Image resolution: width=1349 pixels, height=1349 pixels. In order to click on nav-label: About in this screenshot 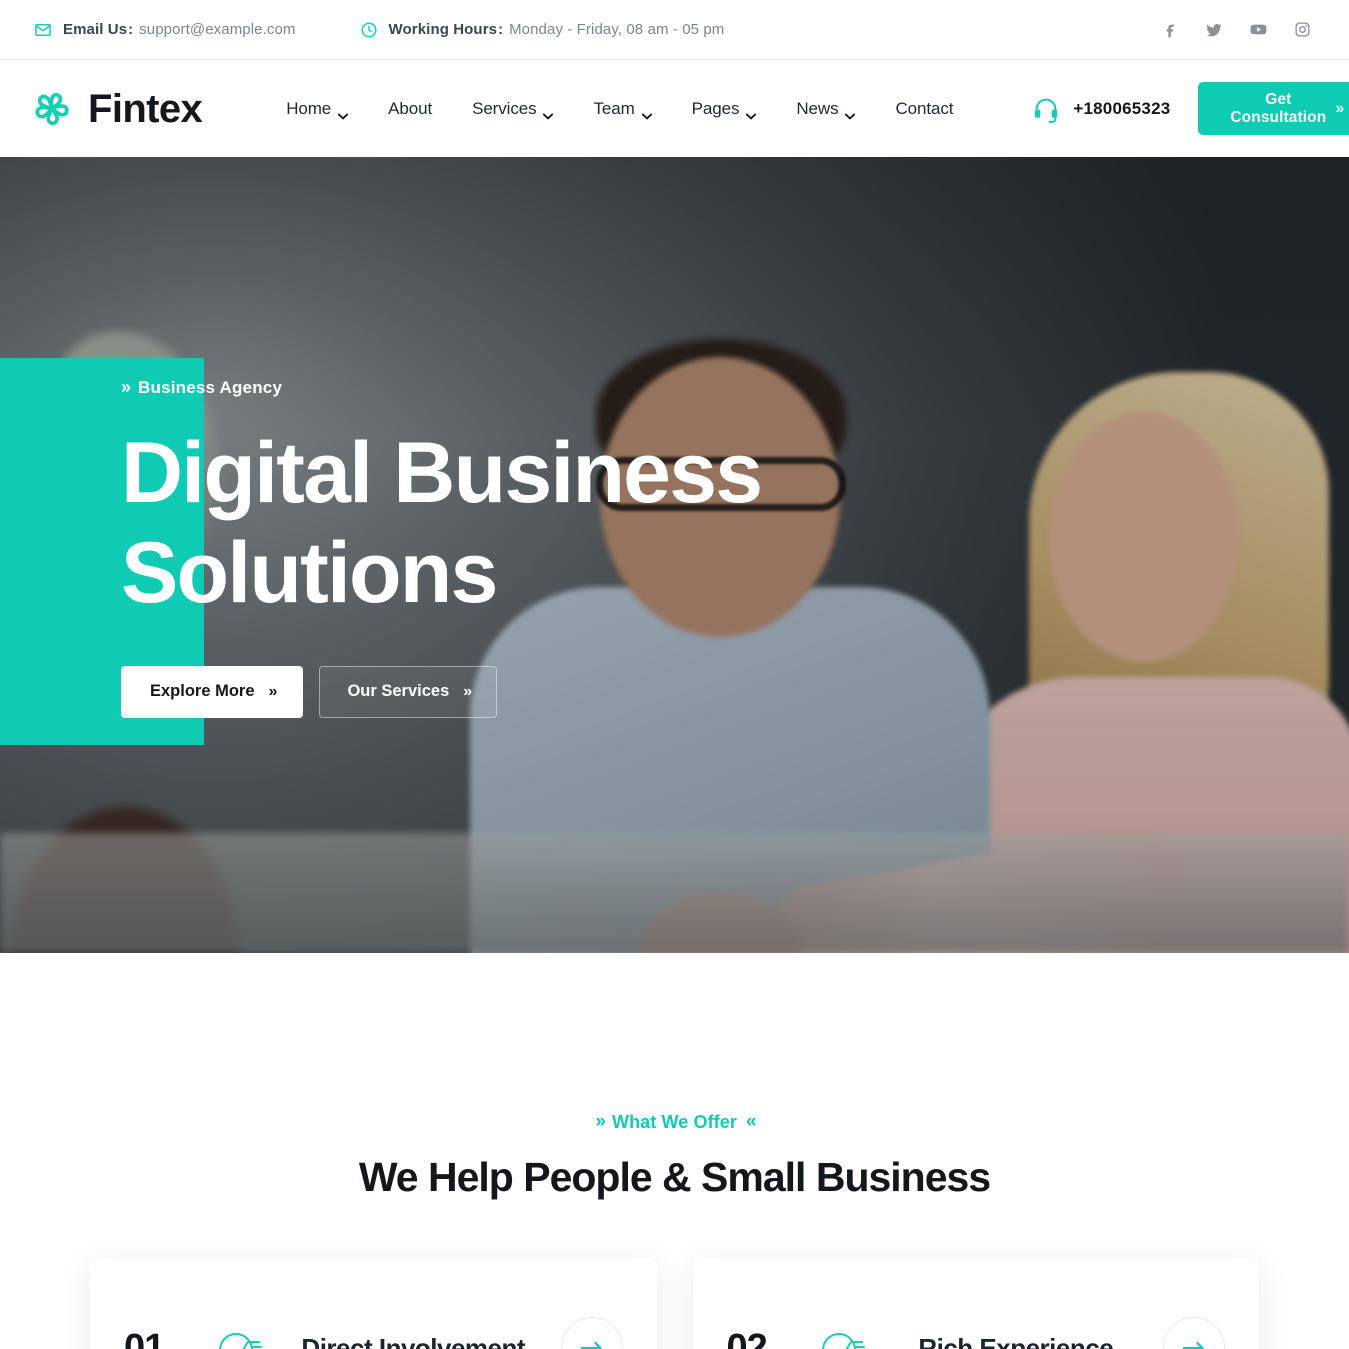, I will do `click(410, 108)`.